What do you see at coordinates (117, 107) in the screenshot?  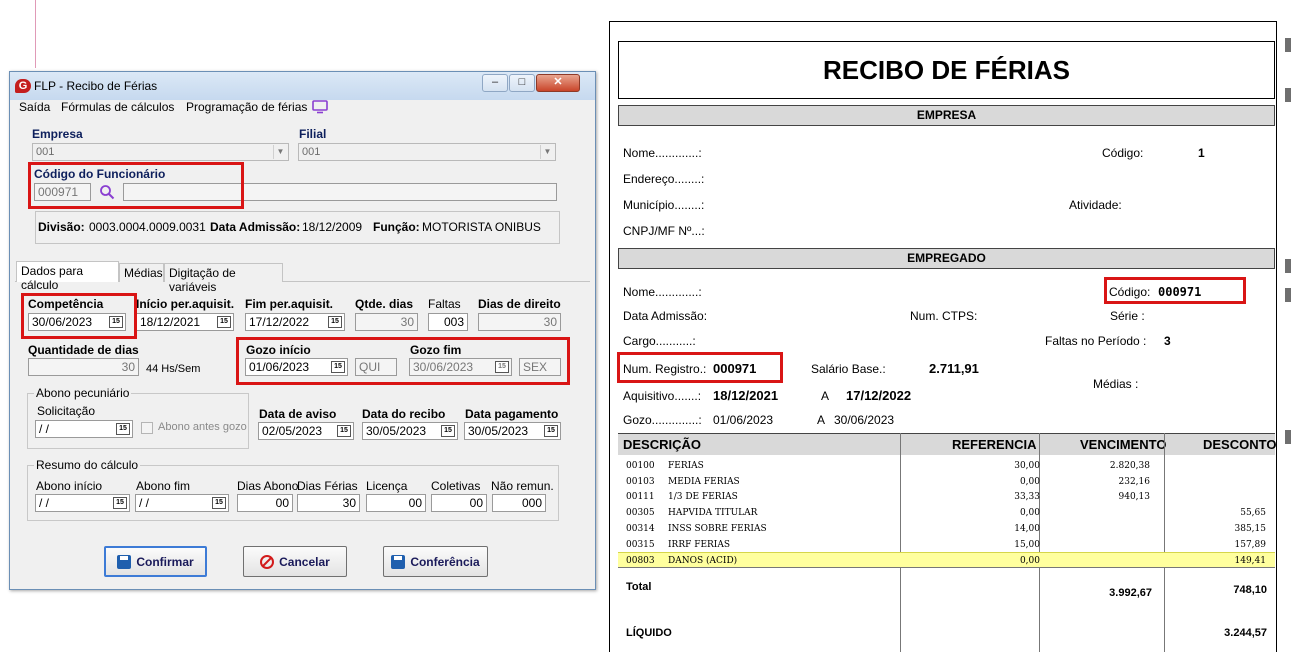 I see `menu-formulas: Fórmulas de cálculos` at bounding box center [117, 107].